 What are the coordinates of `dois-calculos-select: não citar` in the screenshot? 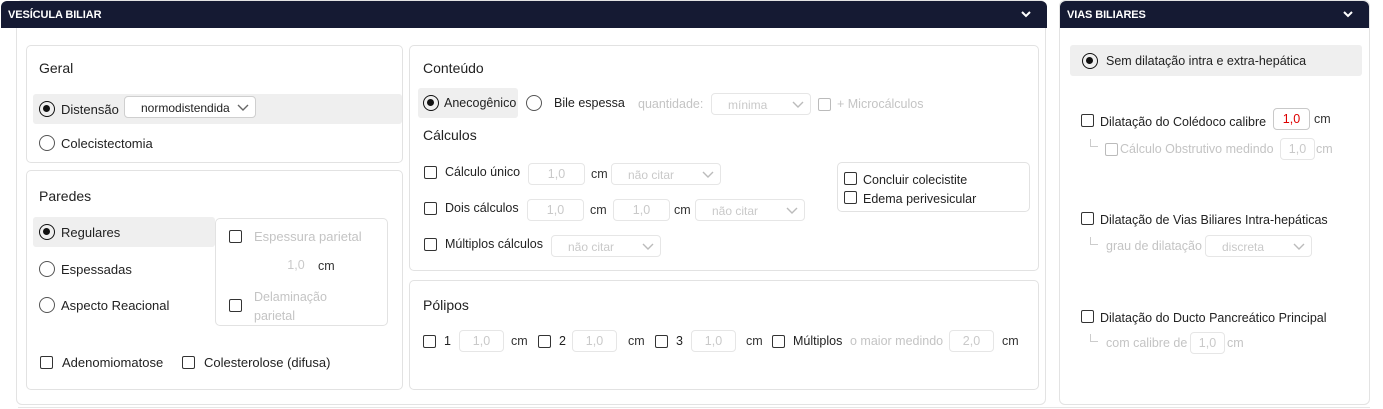 It's located at (750, 210).